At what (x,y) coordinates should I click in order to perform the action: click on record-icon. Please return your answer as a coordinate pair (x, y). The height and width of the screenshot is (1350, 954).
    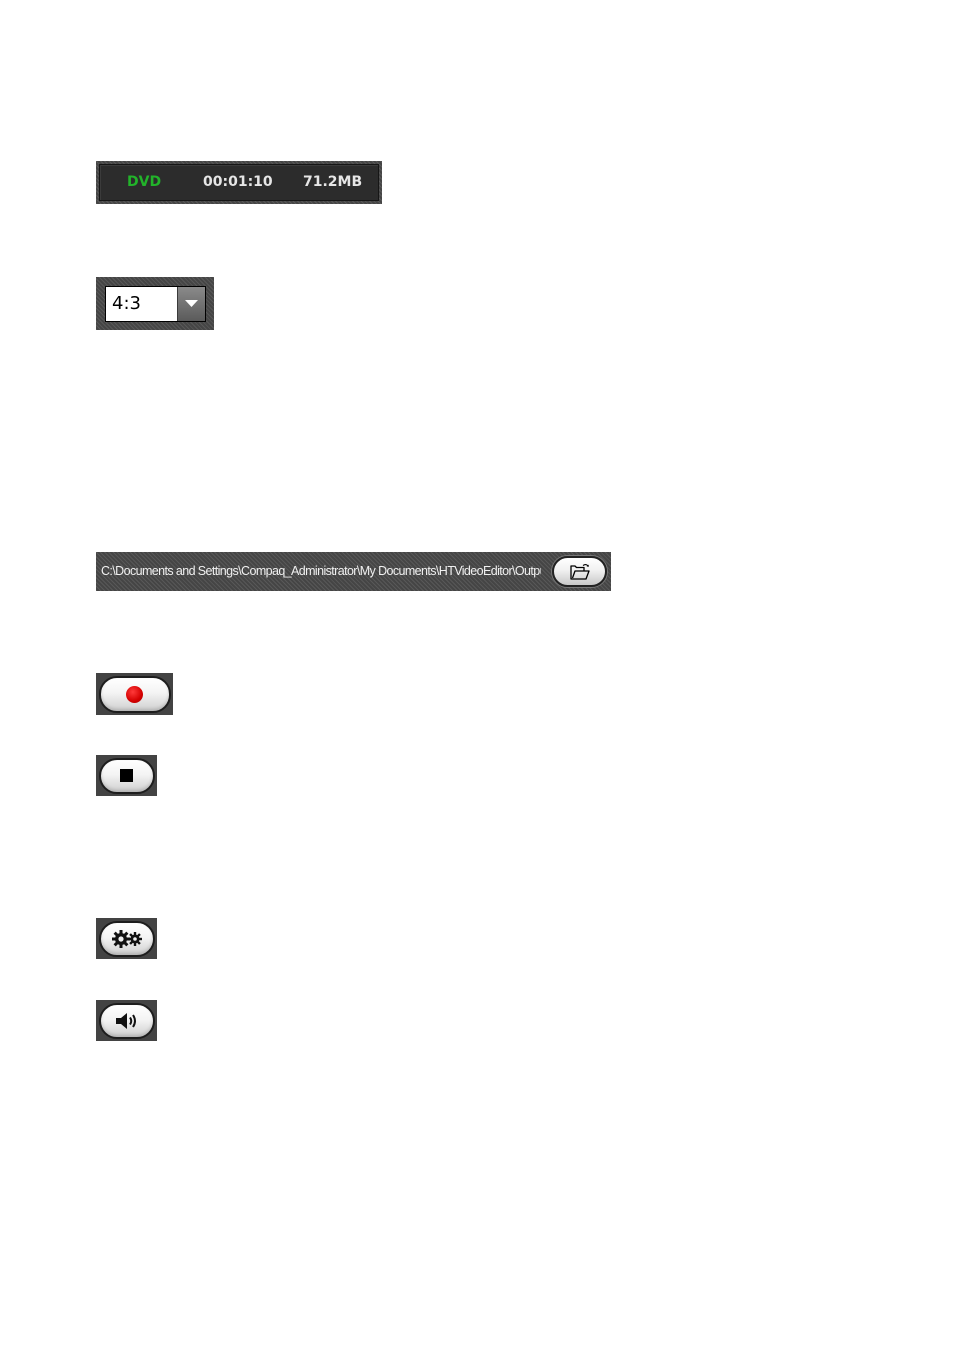
    Looking at the image, I should click on (134, 694).